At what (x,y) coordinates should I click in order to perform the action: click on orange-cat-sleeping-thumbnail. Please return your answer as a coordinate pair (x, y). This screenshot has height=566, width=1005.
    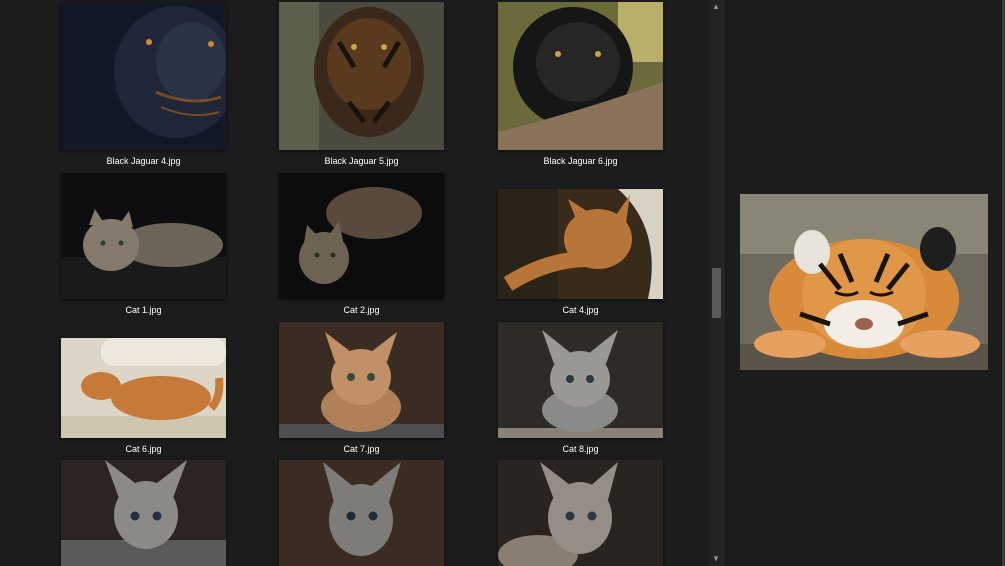
    Looking at the image, I should click on (143, 388).